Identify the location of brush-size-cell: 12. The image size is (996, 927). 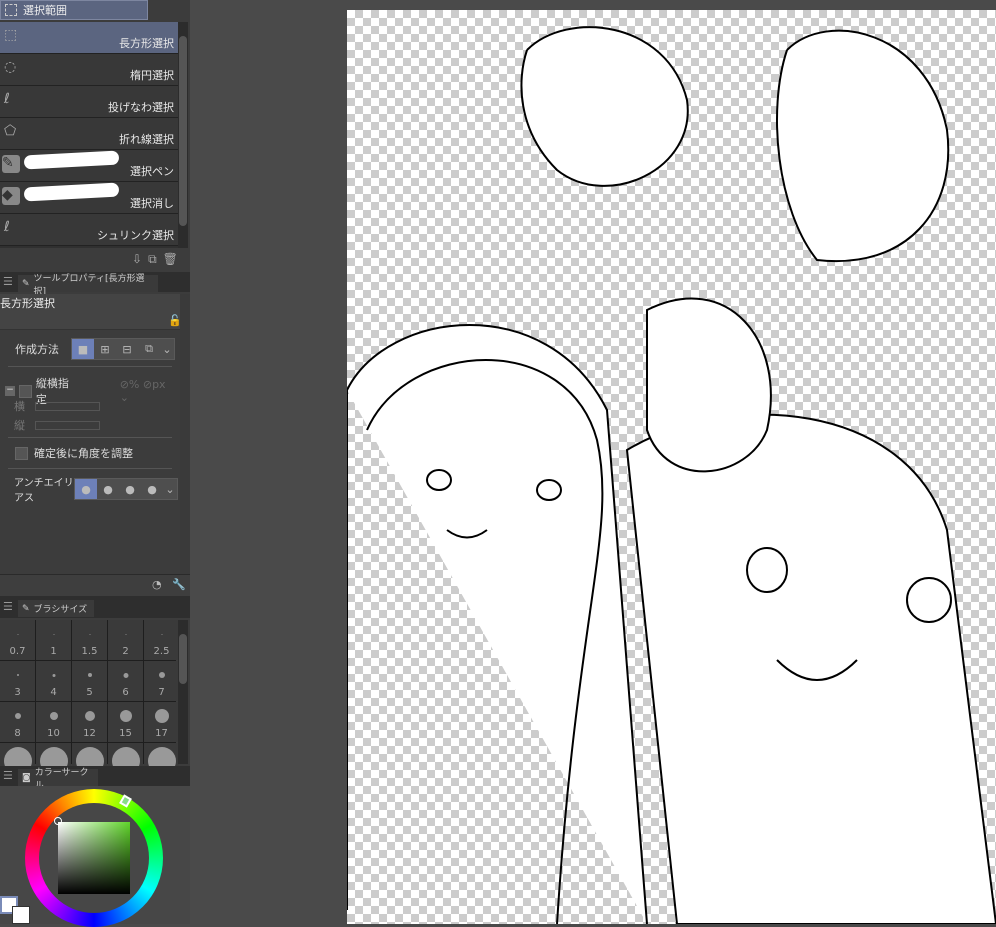
(89, 722).